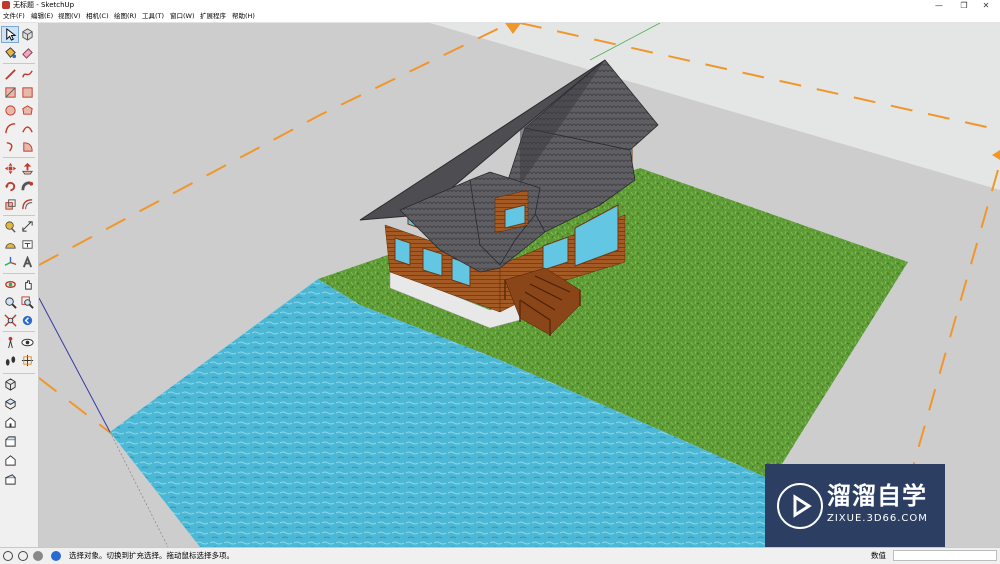  What do you see at coordinates (10, 342) in the screenshot?
I see `position-camera-icon` at bounding box center [10, 342].